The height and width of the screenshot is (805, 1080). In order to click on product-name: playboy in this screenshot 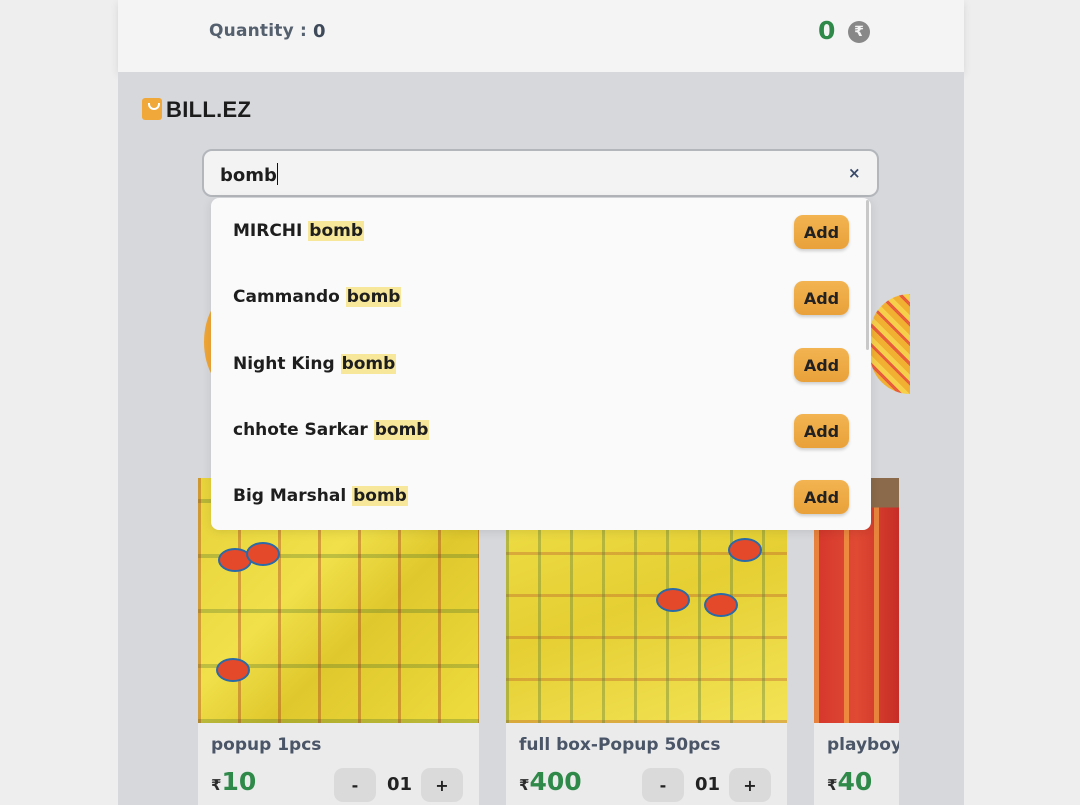, I will do `click(863, 745)`.